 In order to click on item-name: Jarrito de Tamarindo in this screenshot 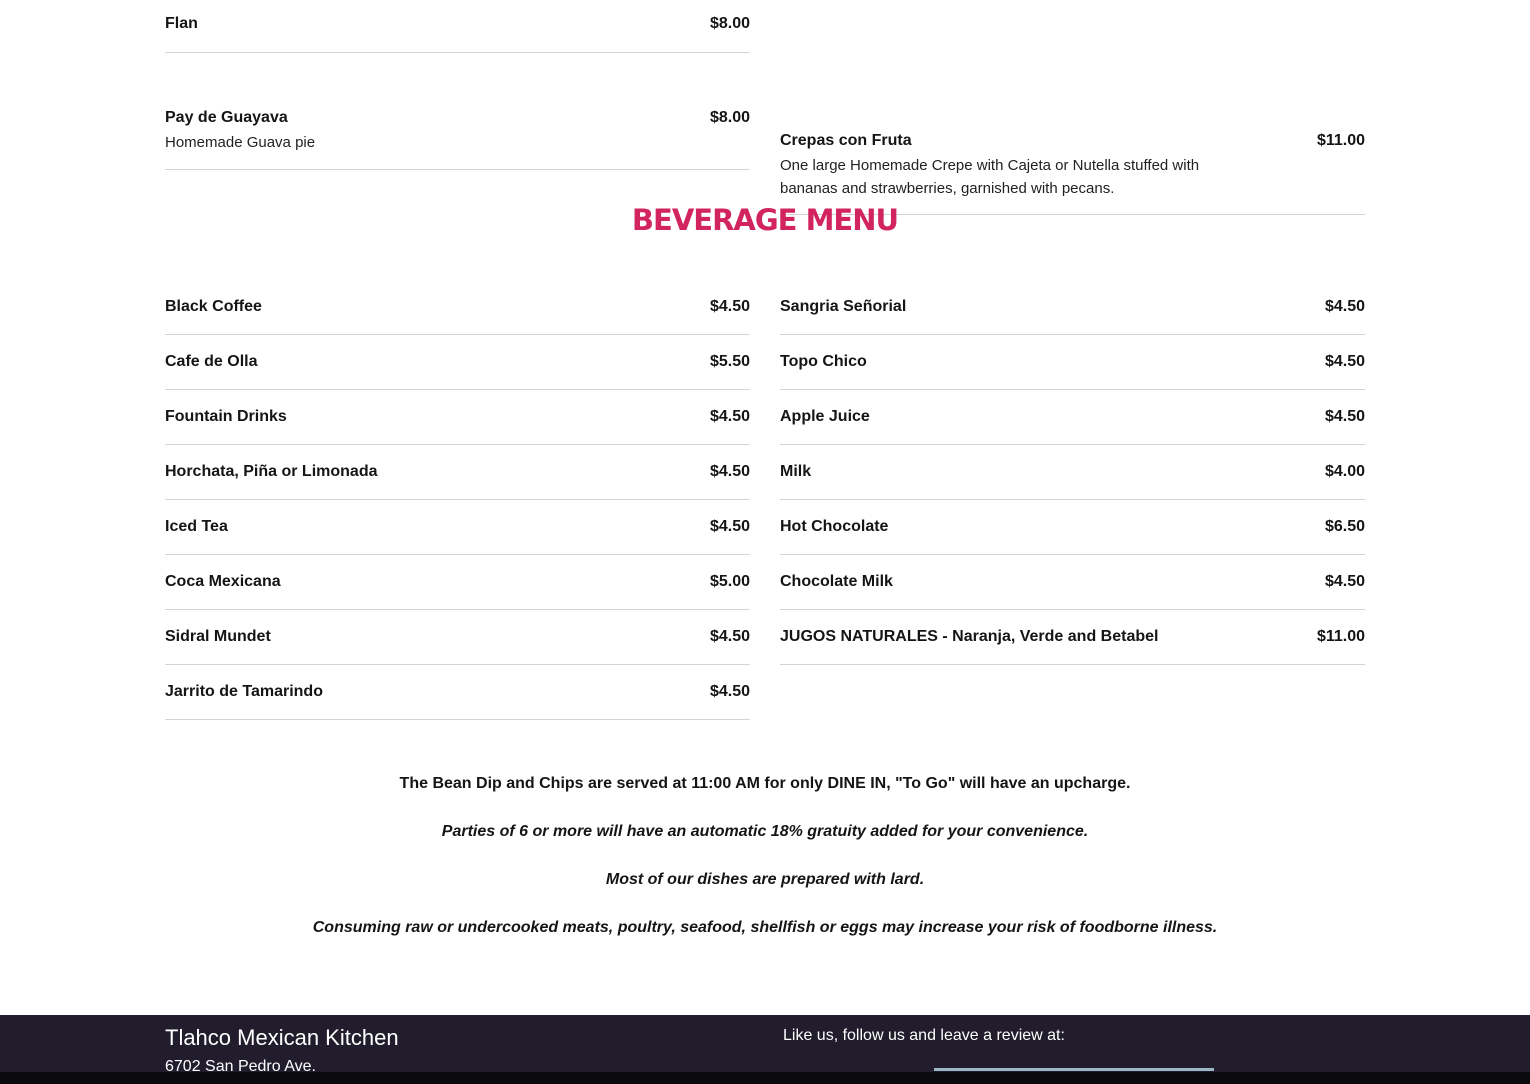, I will do `click(244, 691)`.